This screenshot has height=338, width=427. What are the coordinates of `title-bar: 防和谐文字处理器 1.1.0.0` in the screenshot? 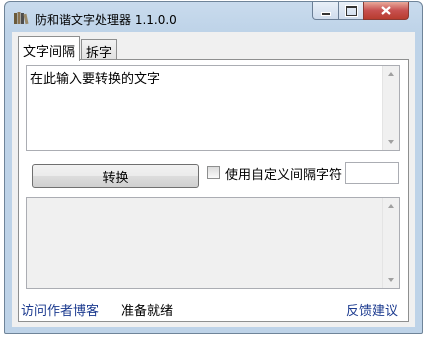 It's located at (213, 17).